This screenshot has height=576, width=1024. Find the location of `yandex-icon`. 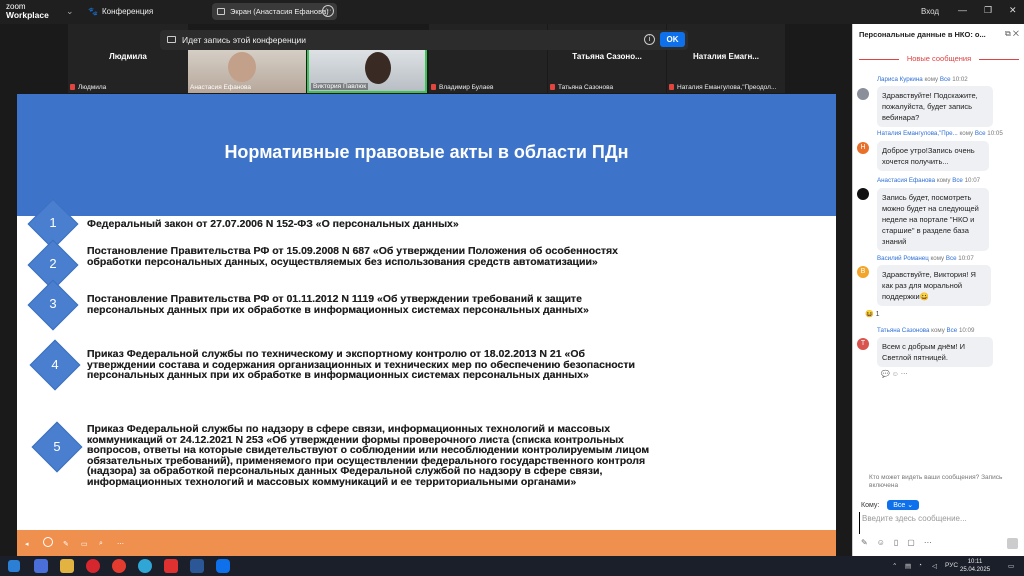

yandex-icon is located at coordinates (119, 566).